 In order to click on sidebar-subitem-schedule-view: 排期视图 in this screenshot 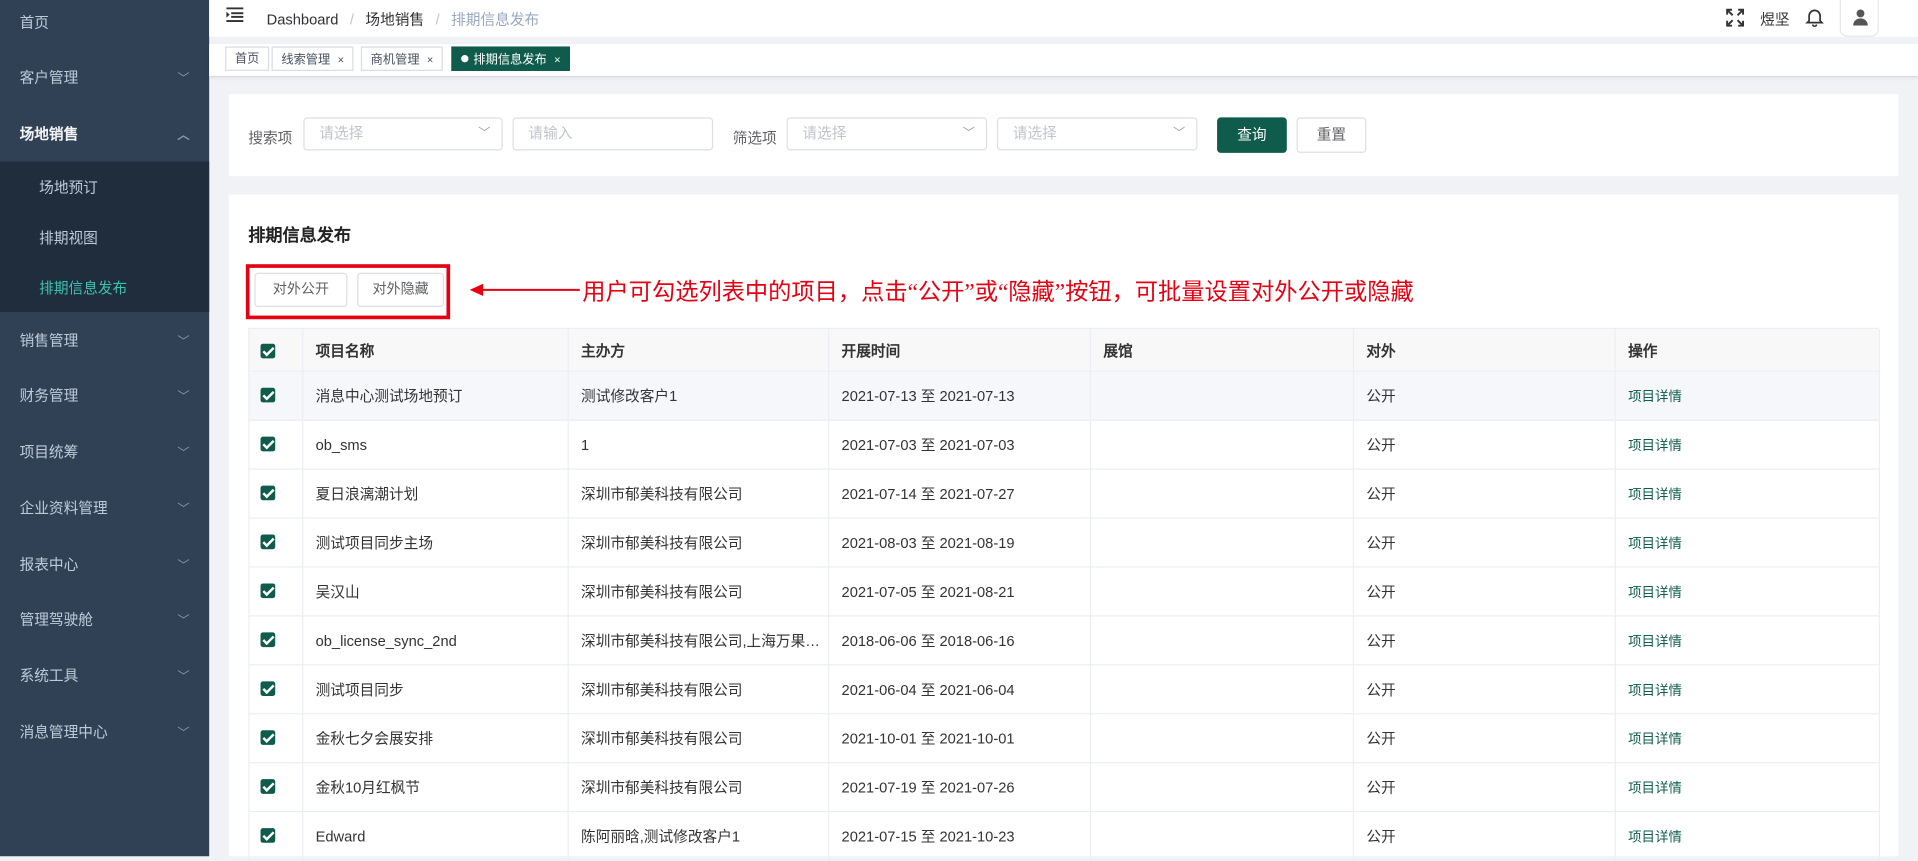, I will do `click(105, 236)`.